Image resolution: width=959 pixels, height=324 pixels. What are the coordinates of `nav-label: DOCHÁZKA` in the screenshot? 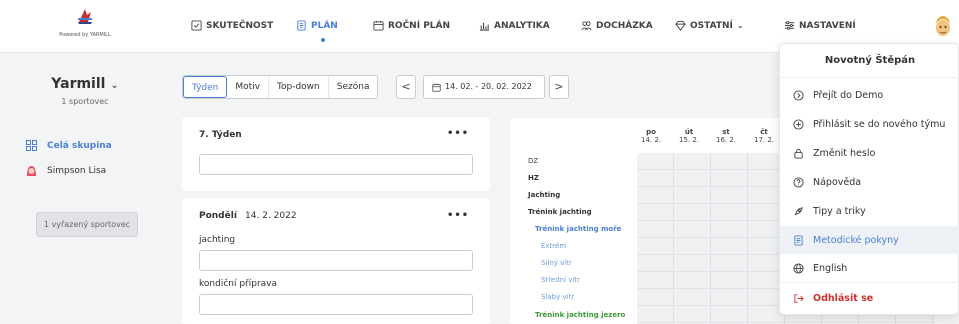 It's located at (624, 25).